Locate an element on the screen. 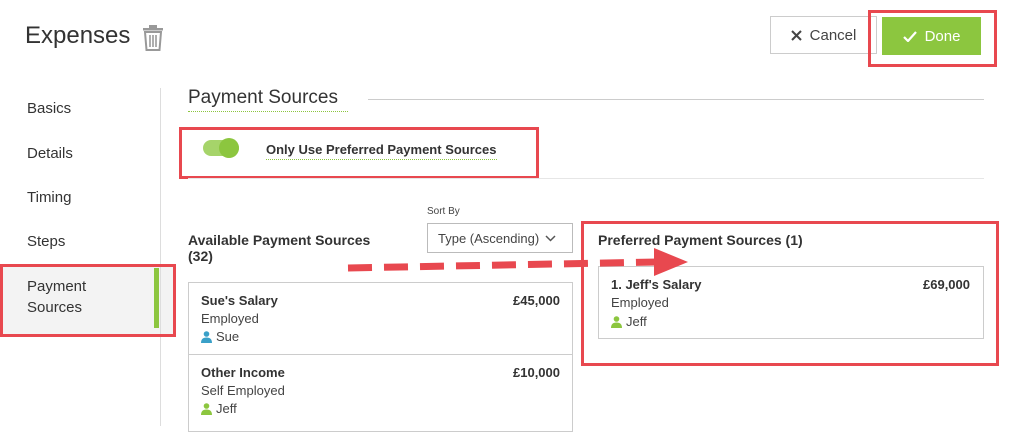 This screenshot has height=432, width=1009. dashed-arrow-icon is located at coordinates (517, 262).